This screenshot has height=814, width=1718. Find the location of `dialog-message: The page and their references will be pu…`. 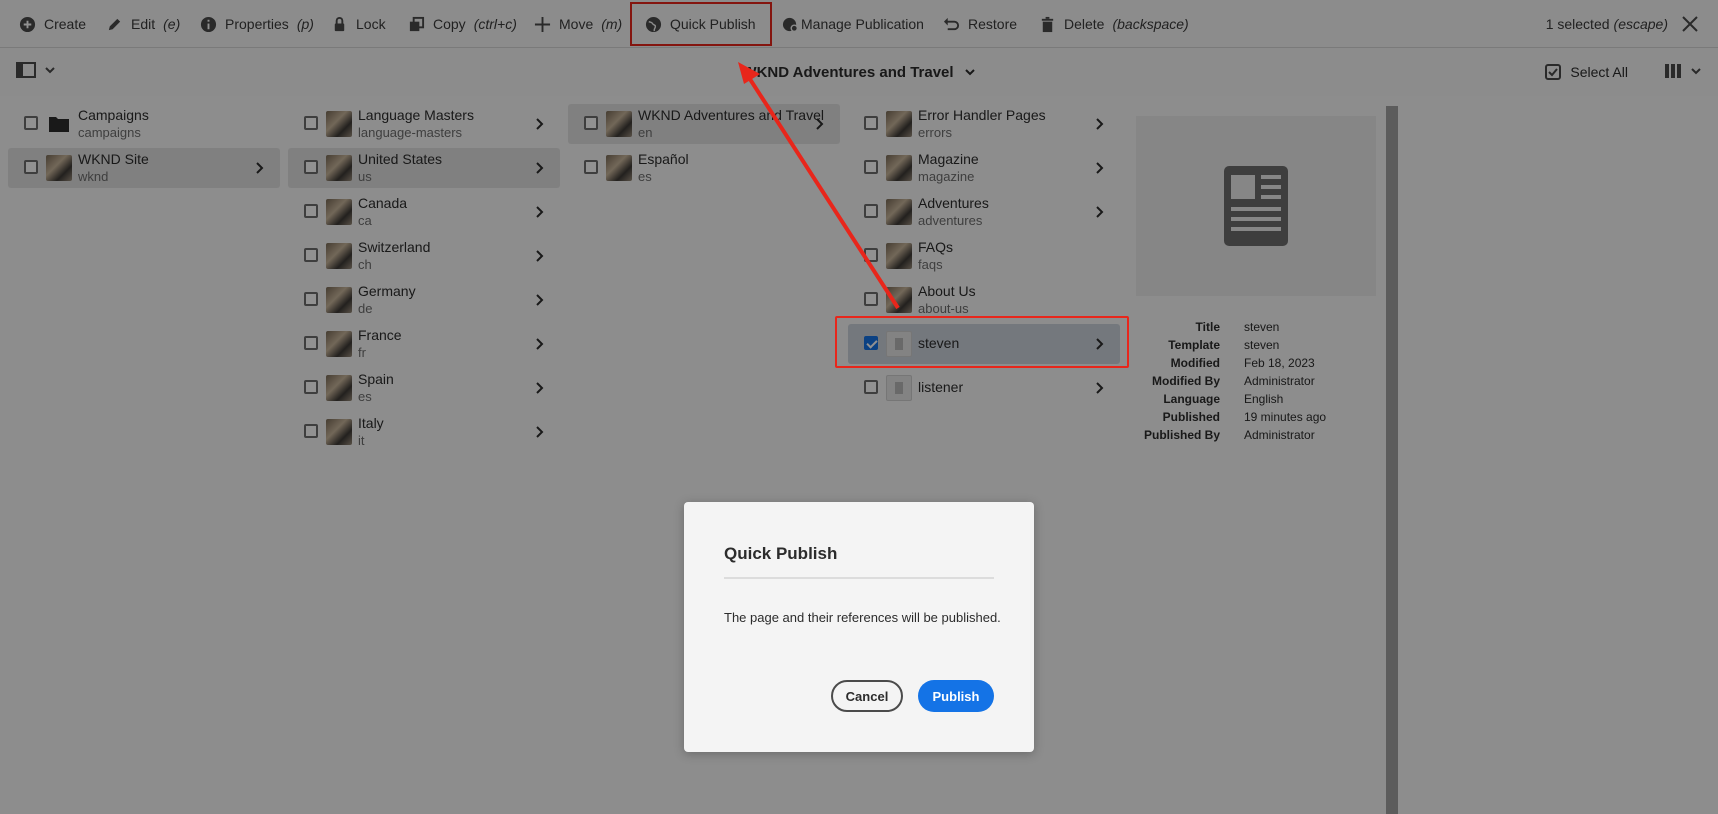

dialog-message: The page and their references will be pu… is located at coordinates (862, 617).